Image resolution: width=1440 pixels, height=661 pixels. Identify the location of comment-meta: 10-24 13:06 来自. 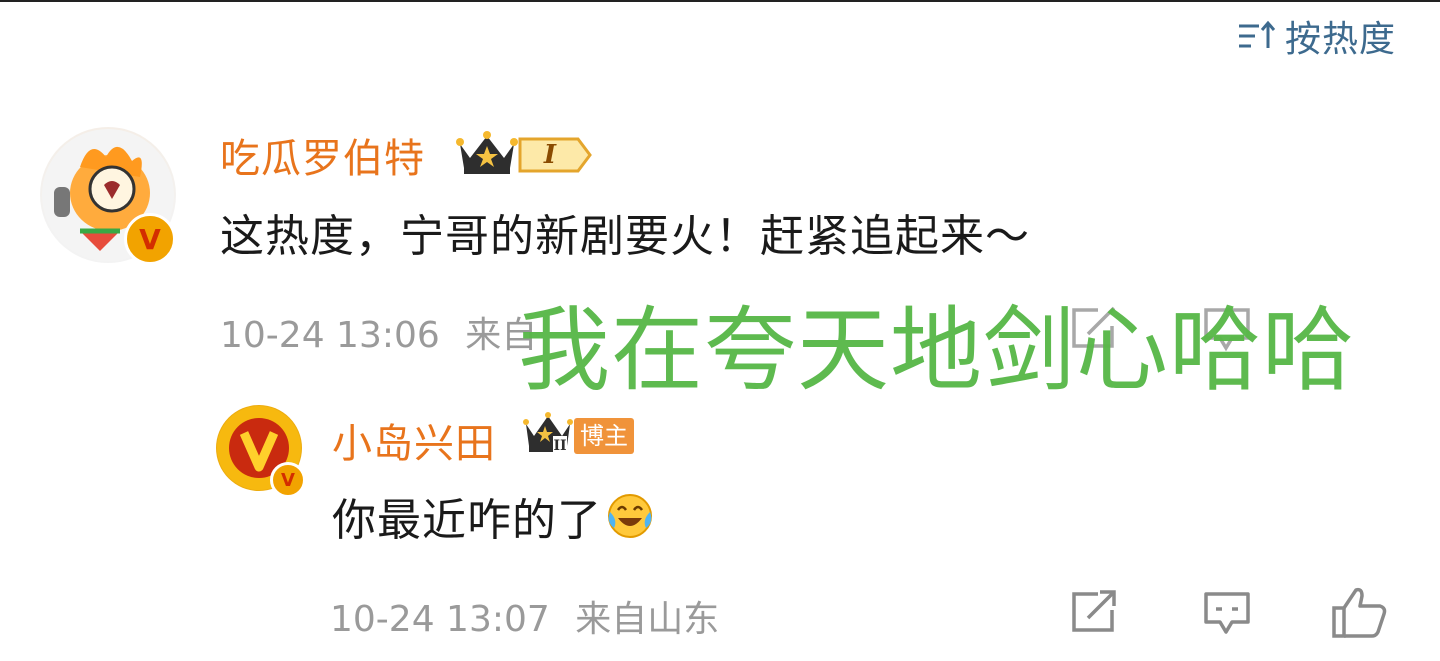
(378, 332).